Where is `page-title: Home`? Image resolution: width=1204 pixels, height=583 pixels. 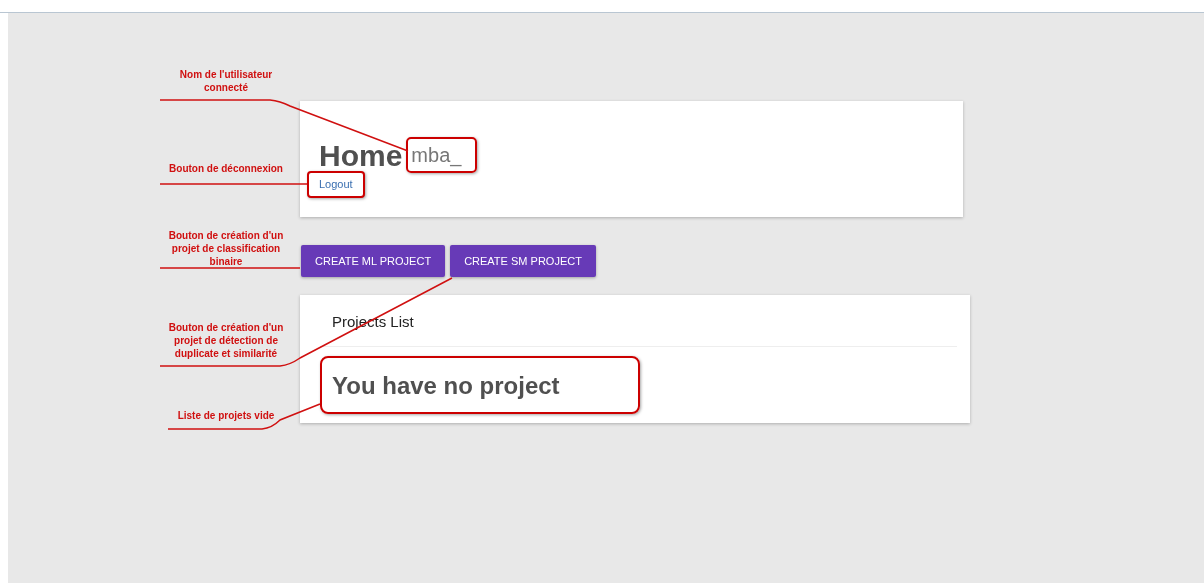
page-title: Home is located at coordinates (361, 156).